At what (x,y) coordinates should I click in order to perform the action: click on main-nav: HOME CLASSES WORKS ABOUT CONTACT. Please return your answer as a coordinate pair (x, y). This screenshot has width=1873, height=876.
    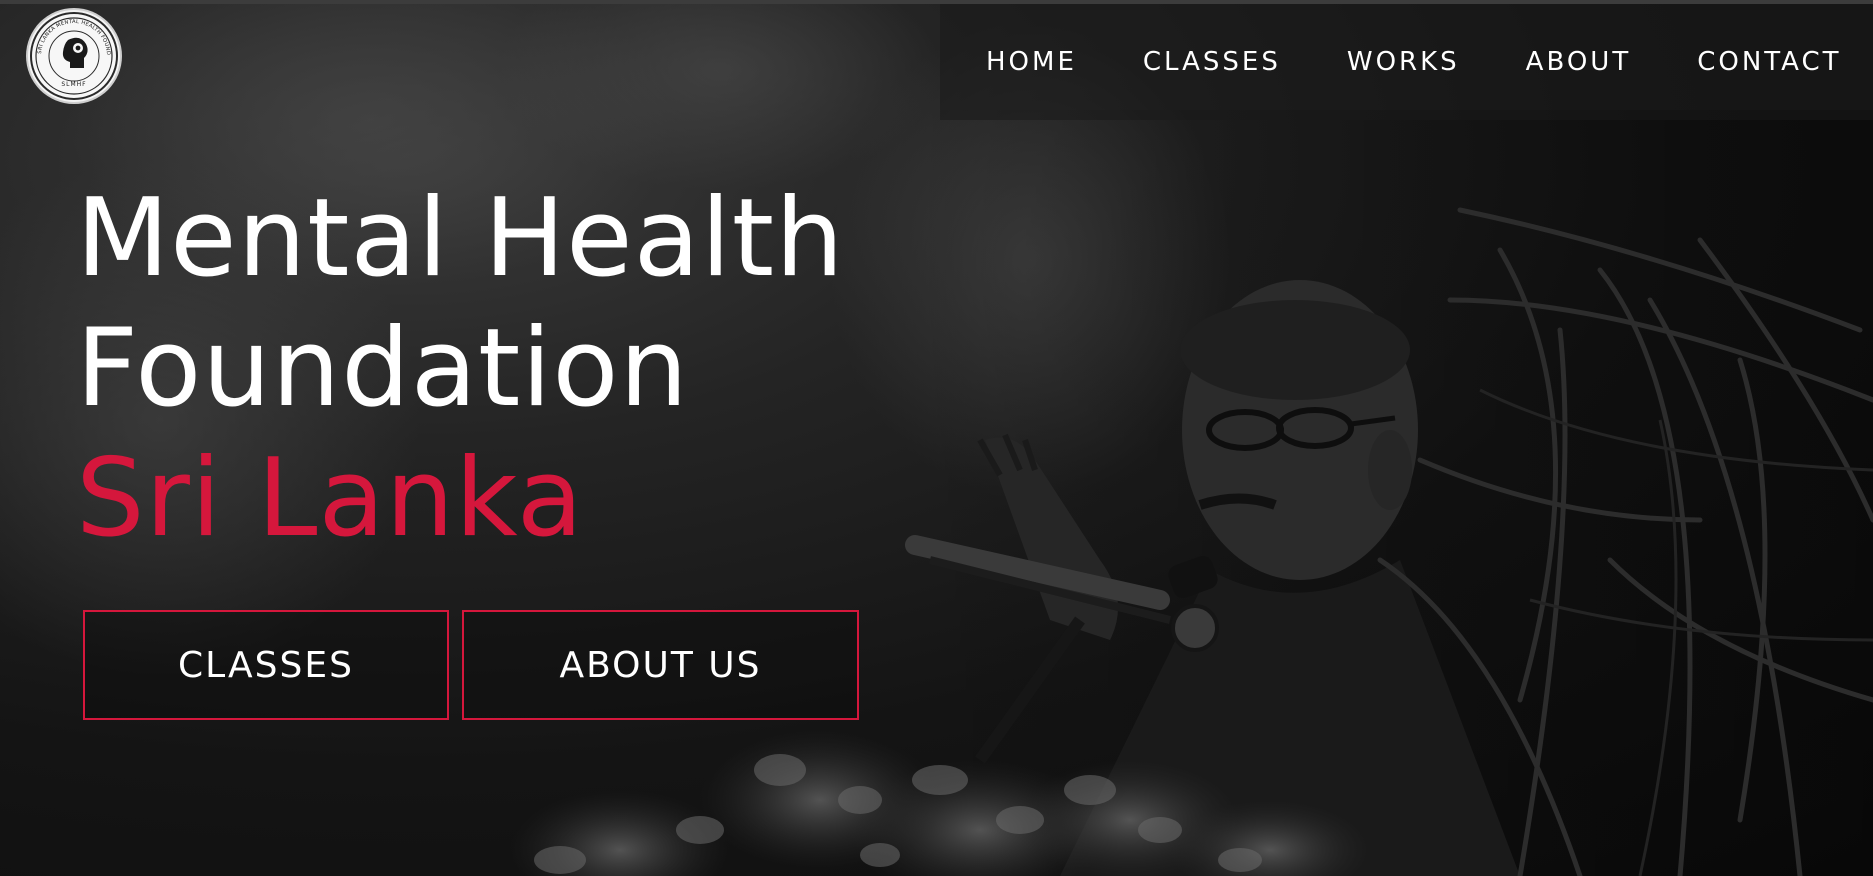
    Looking at the image, I should click on (1429, 62).